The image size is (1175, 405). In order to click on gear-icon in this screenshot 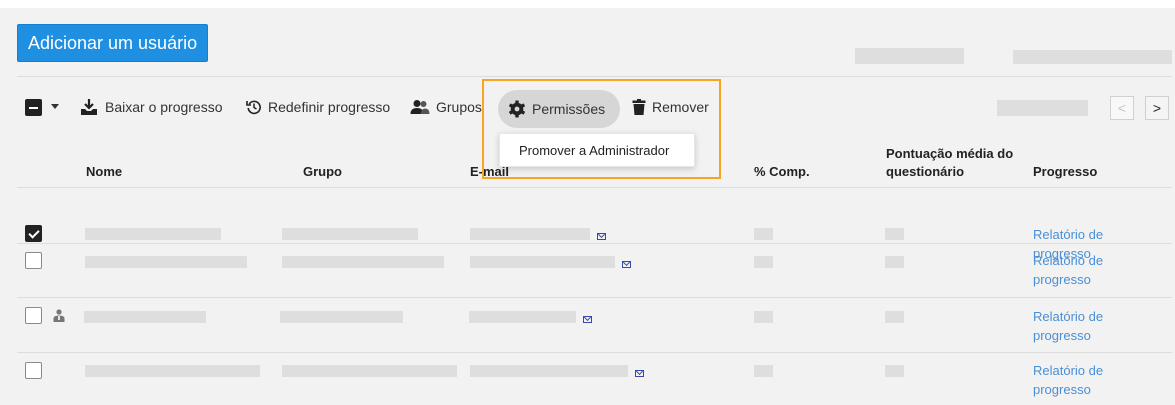, I will do `click(517, 109)`.